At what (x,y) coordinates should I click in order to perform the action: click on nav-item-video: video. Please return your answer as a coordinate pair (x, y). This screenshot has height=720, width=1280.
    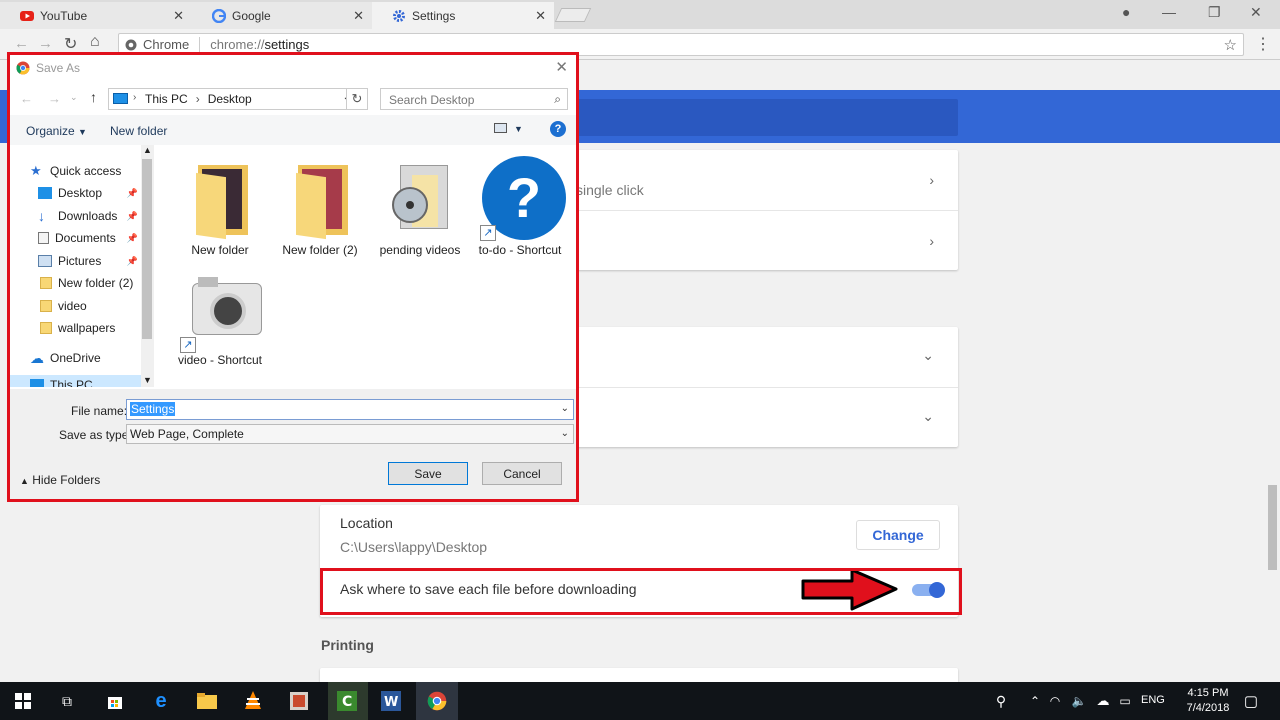
    Looking at the image, I should click on (63, 306).